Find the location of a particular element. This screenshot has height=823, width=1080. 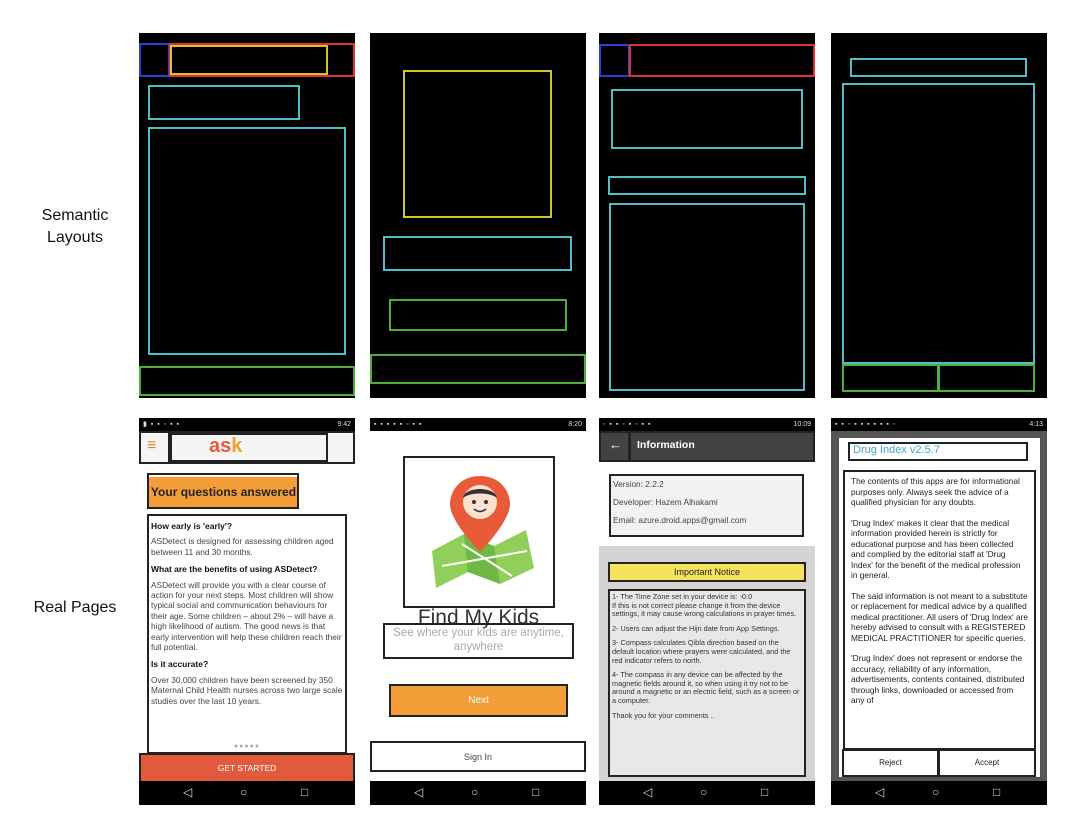

back-arrow-icon: ← is located at coordinates (615, 444).